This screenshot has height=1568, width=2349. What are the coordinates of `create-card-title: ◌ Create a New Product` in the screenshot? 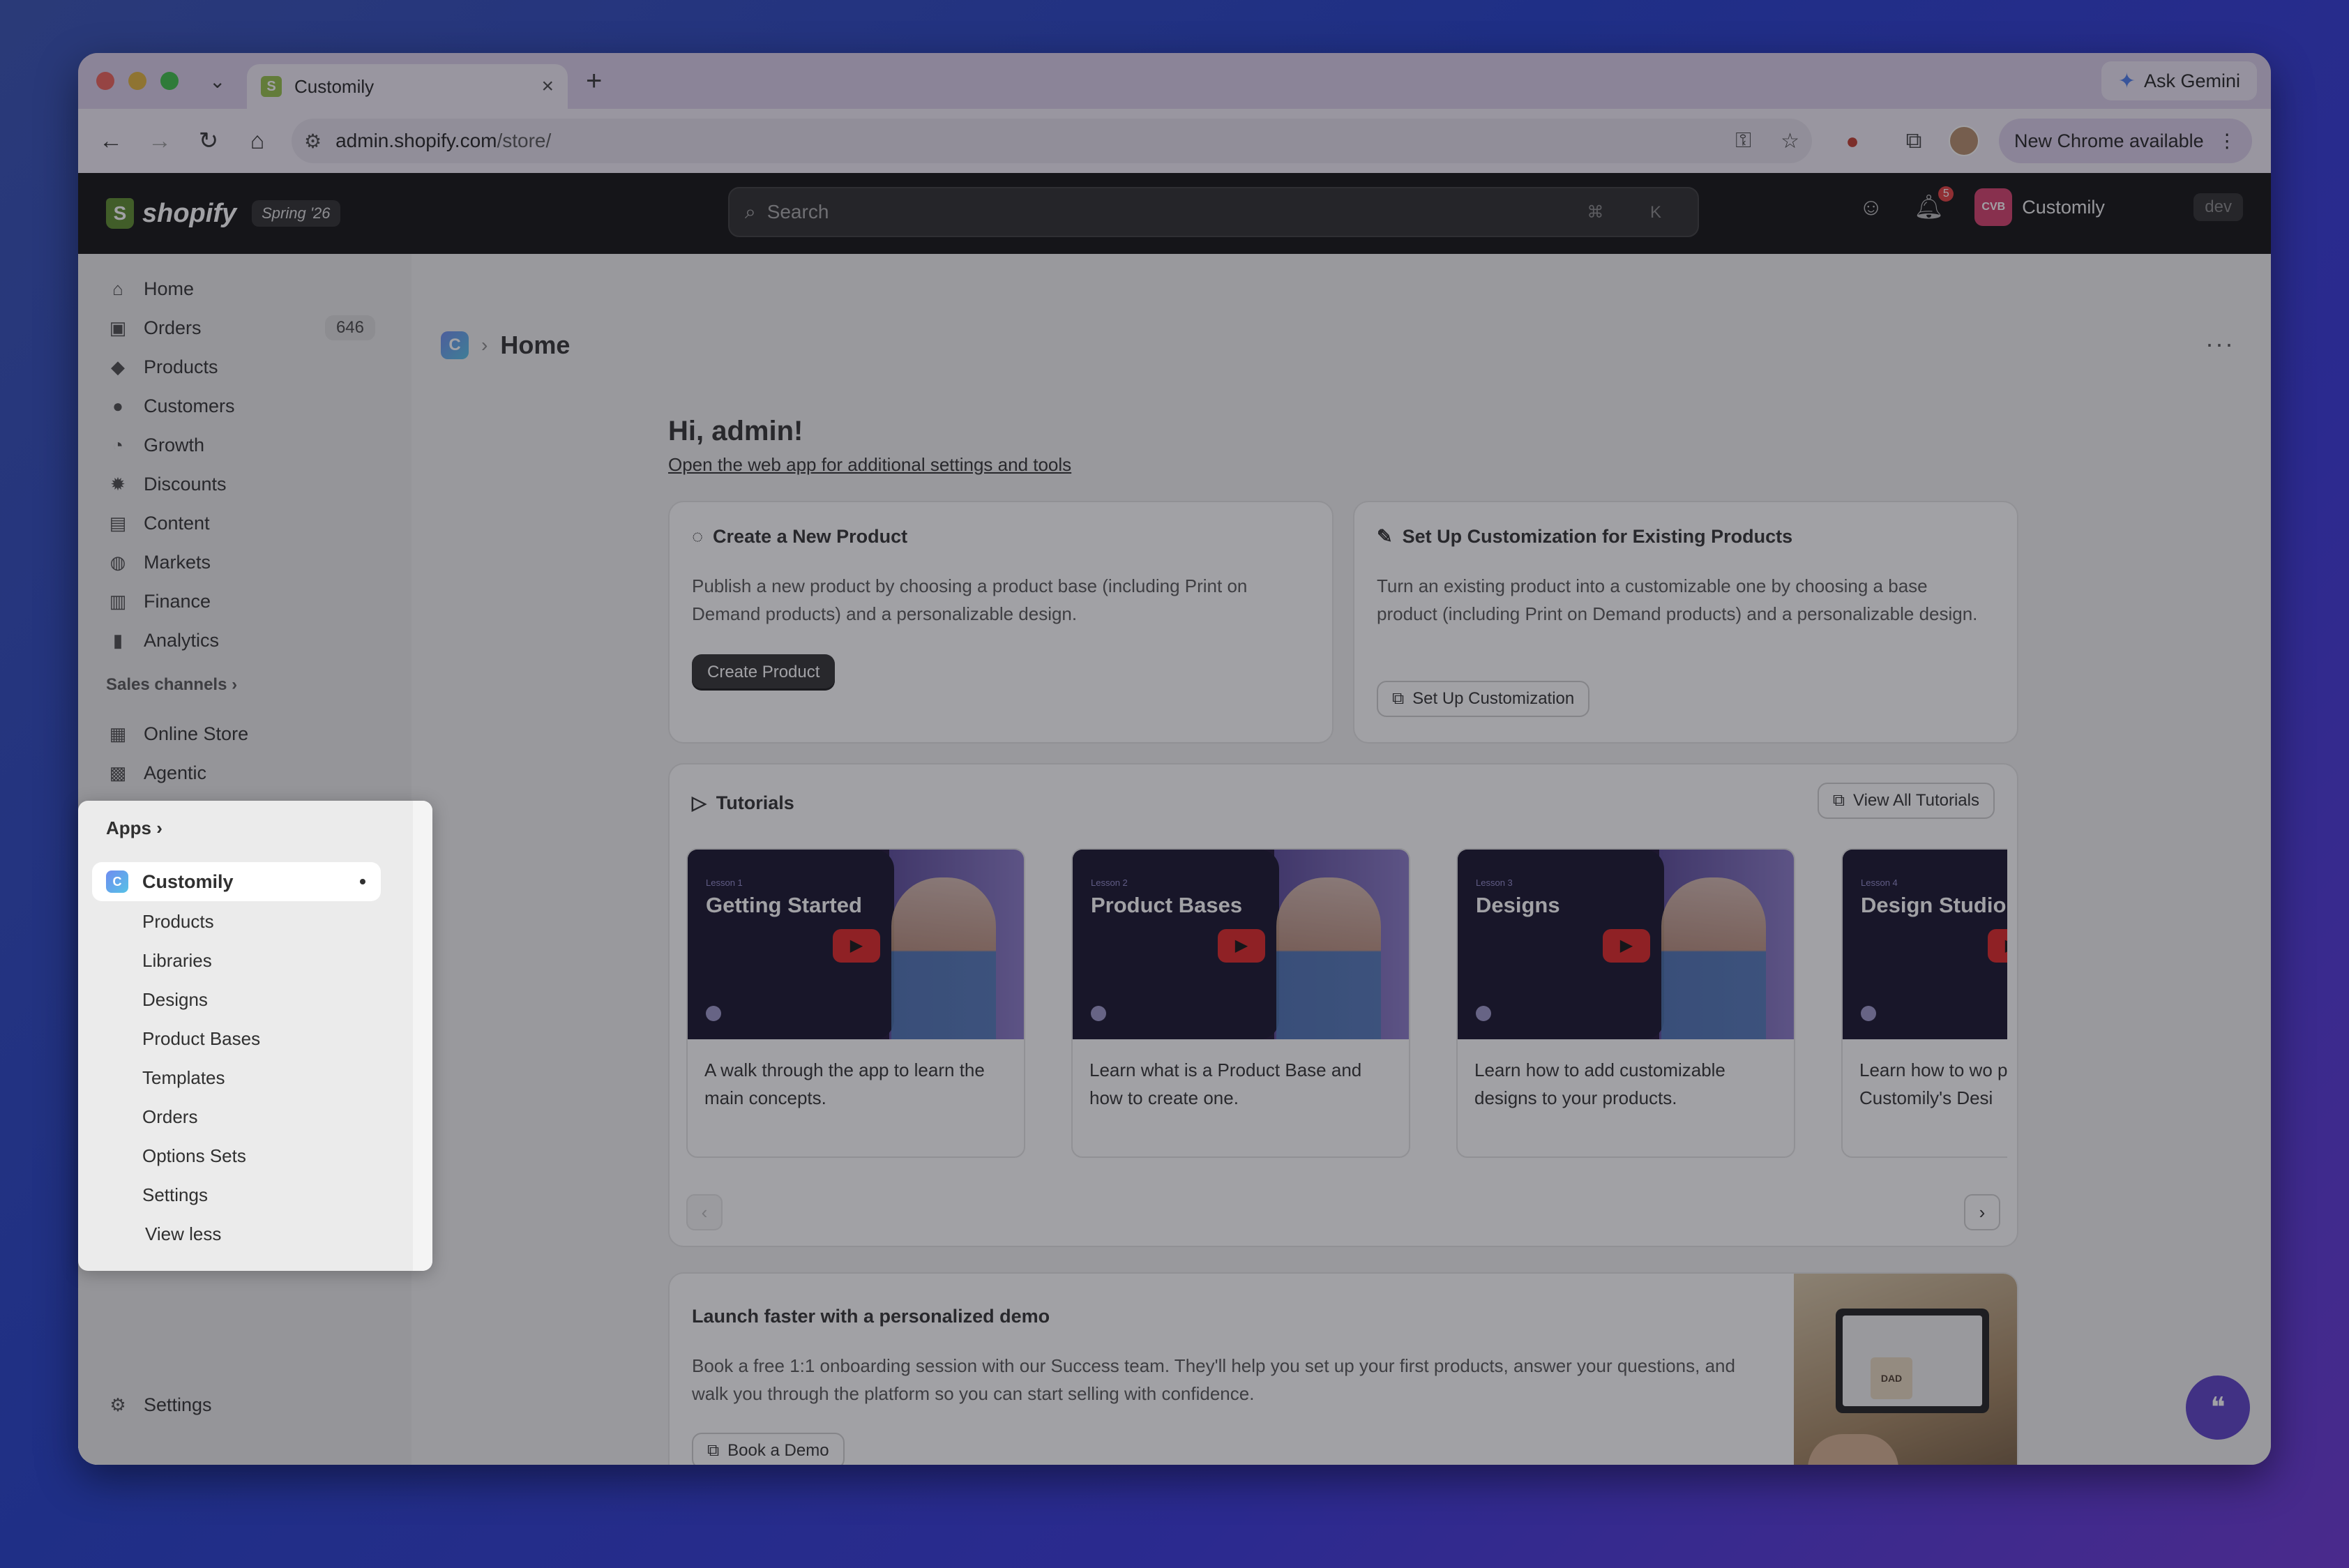 It's located at (800, 536).